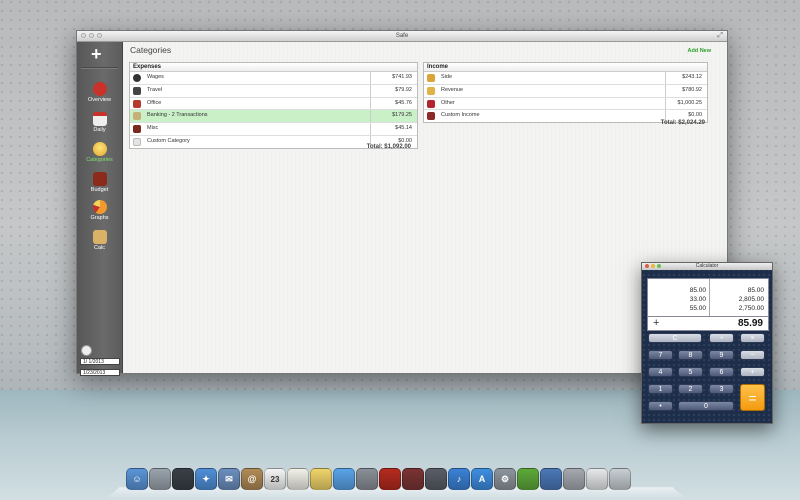  I want to click on five-button: 5, so click(690, 372).